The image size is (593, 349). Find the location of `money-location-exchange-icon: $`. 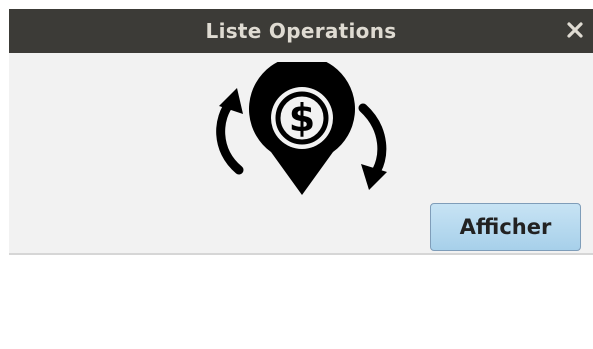

money-location-exchange-icon: $ is located at coordinates (302, 129).